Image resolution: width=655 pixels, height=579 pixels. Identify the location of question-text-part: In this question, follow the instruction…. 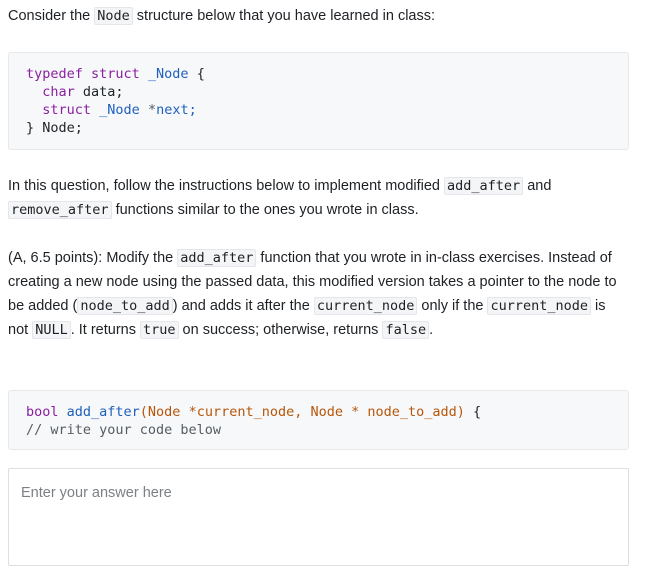
(226, 186).